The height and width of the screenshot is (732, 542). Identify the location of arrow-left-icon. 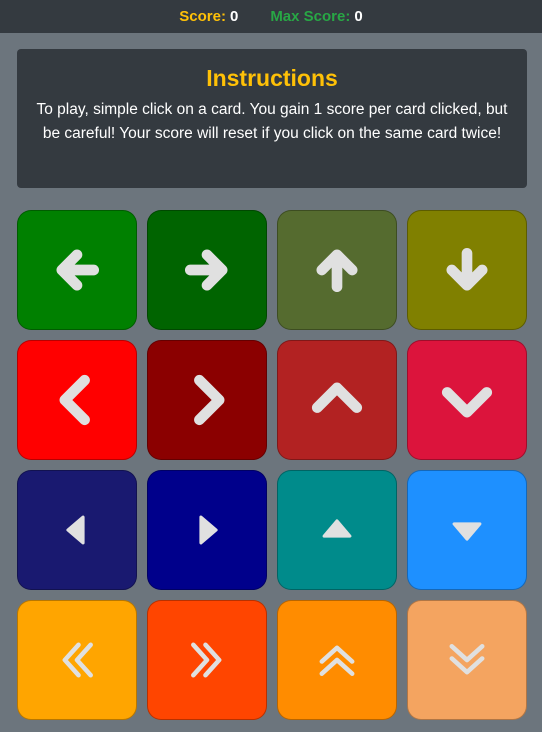
(78, 270).